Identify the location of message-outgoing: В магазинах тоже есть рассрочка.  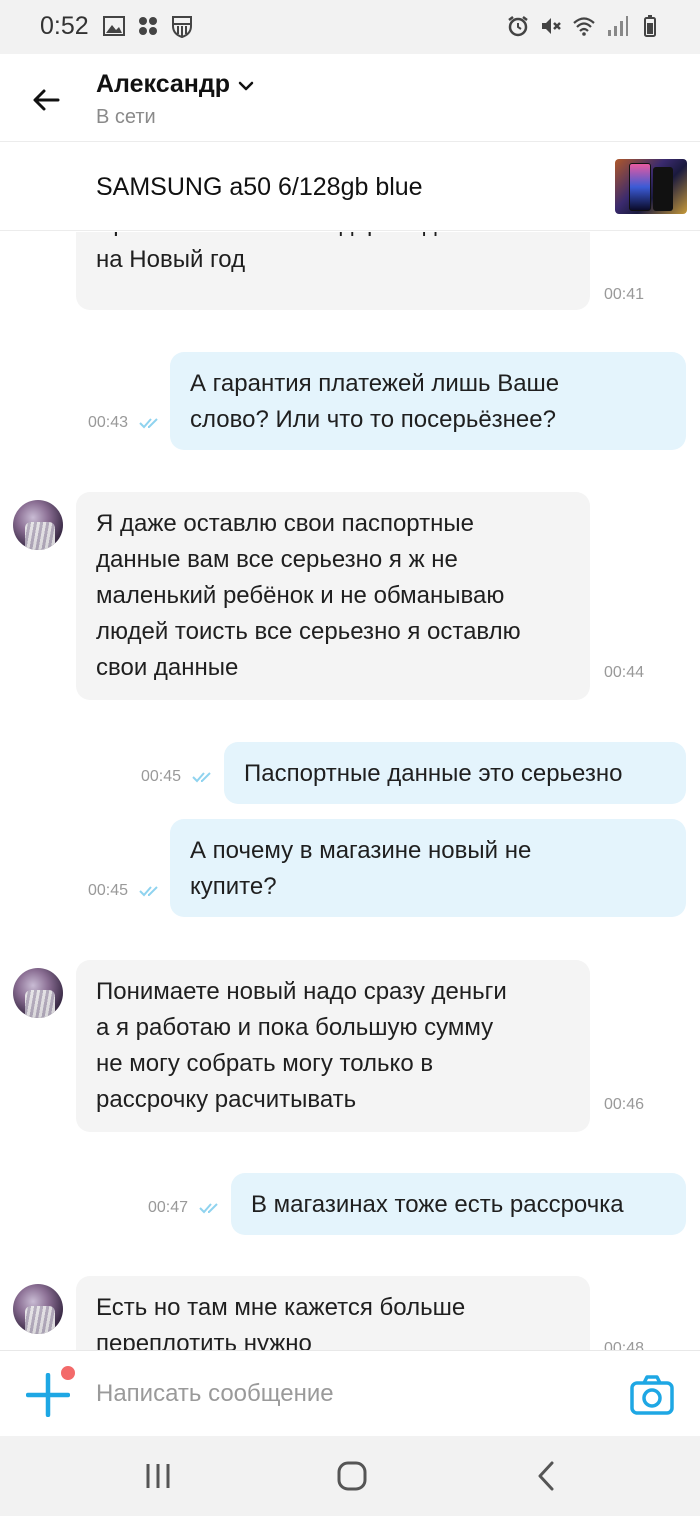
(458, 1204).